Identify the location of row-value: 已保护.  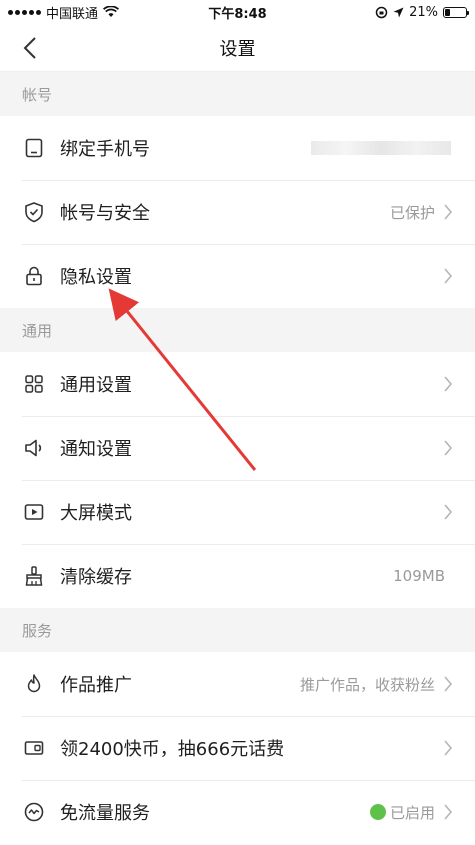
(412, 212).